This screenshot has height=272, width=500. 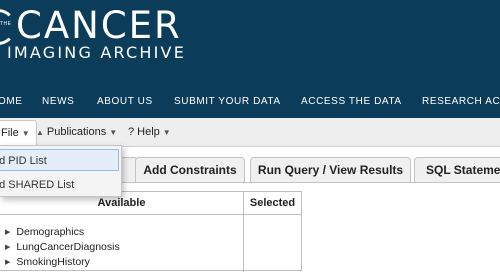 What do you see at coordinates (227, 102) in the screenshot?
I see `nav-submit-your-data: SUBMIT YOUR DATA` at bounding box center [227, 102].